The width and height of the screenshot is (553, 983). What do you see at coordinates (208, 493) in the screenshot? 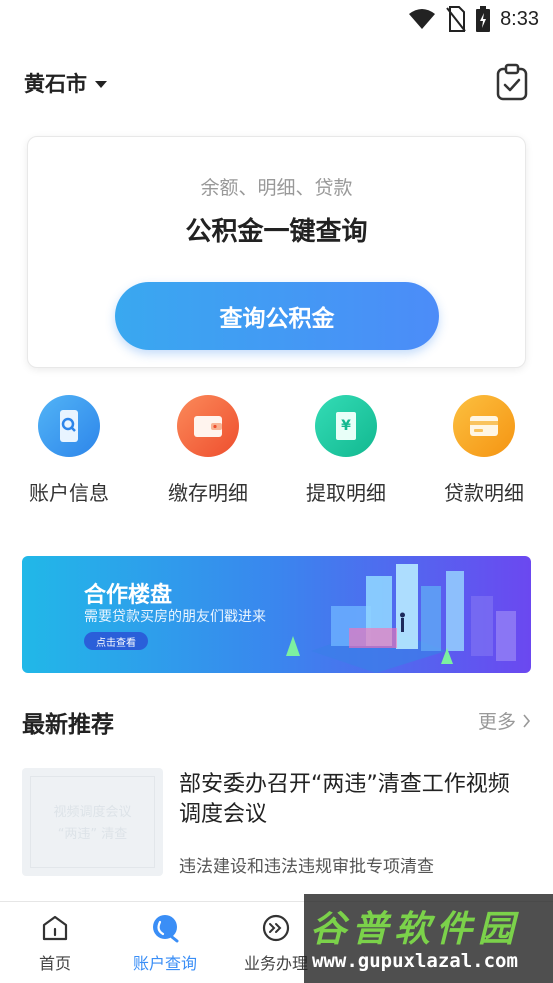
I see `quick-action-label: 缴存明细` at bounding box center [208, 493].